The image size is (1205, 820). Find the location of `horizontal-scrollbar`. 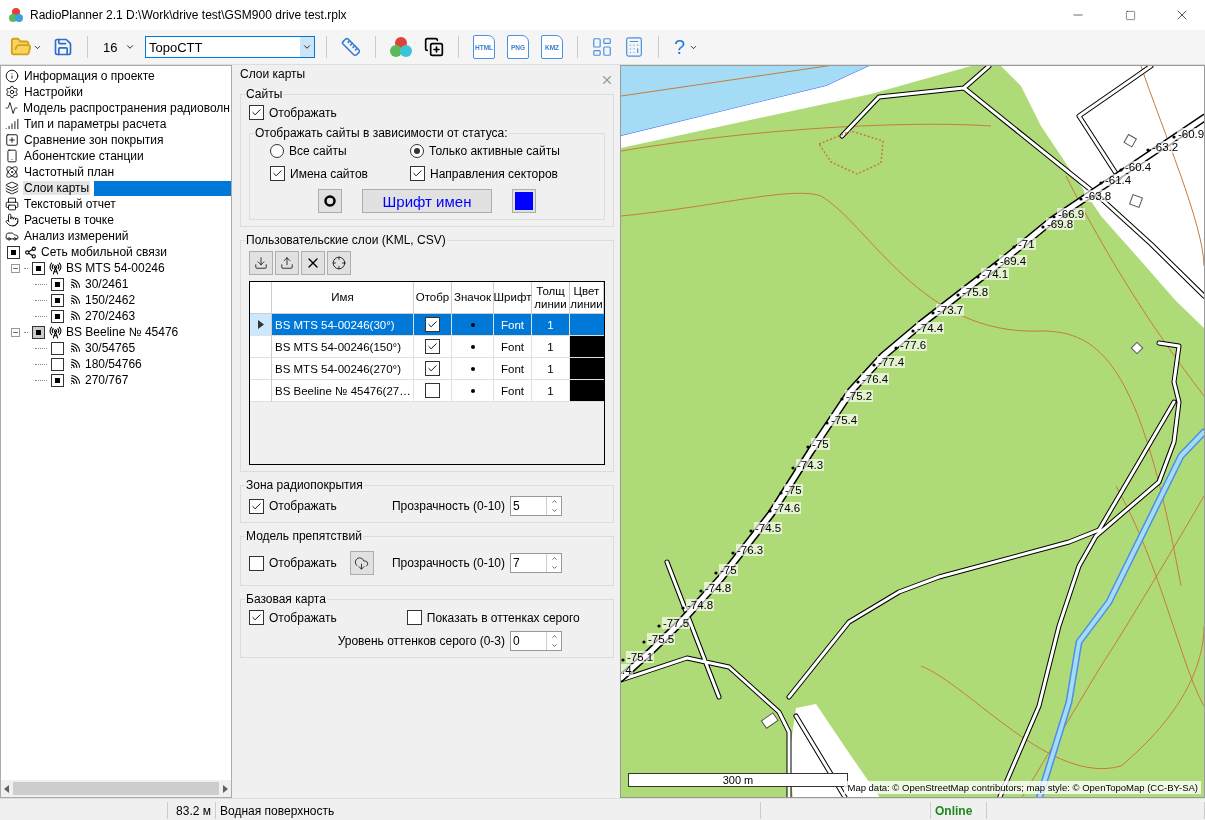

horizontal-scrollbar is located at coordinates (116, 788).